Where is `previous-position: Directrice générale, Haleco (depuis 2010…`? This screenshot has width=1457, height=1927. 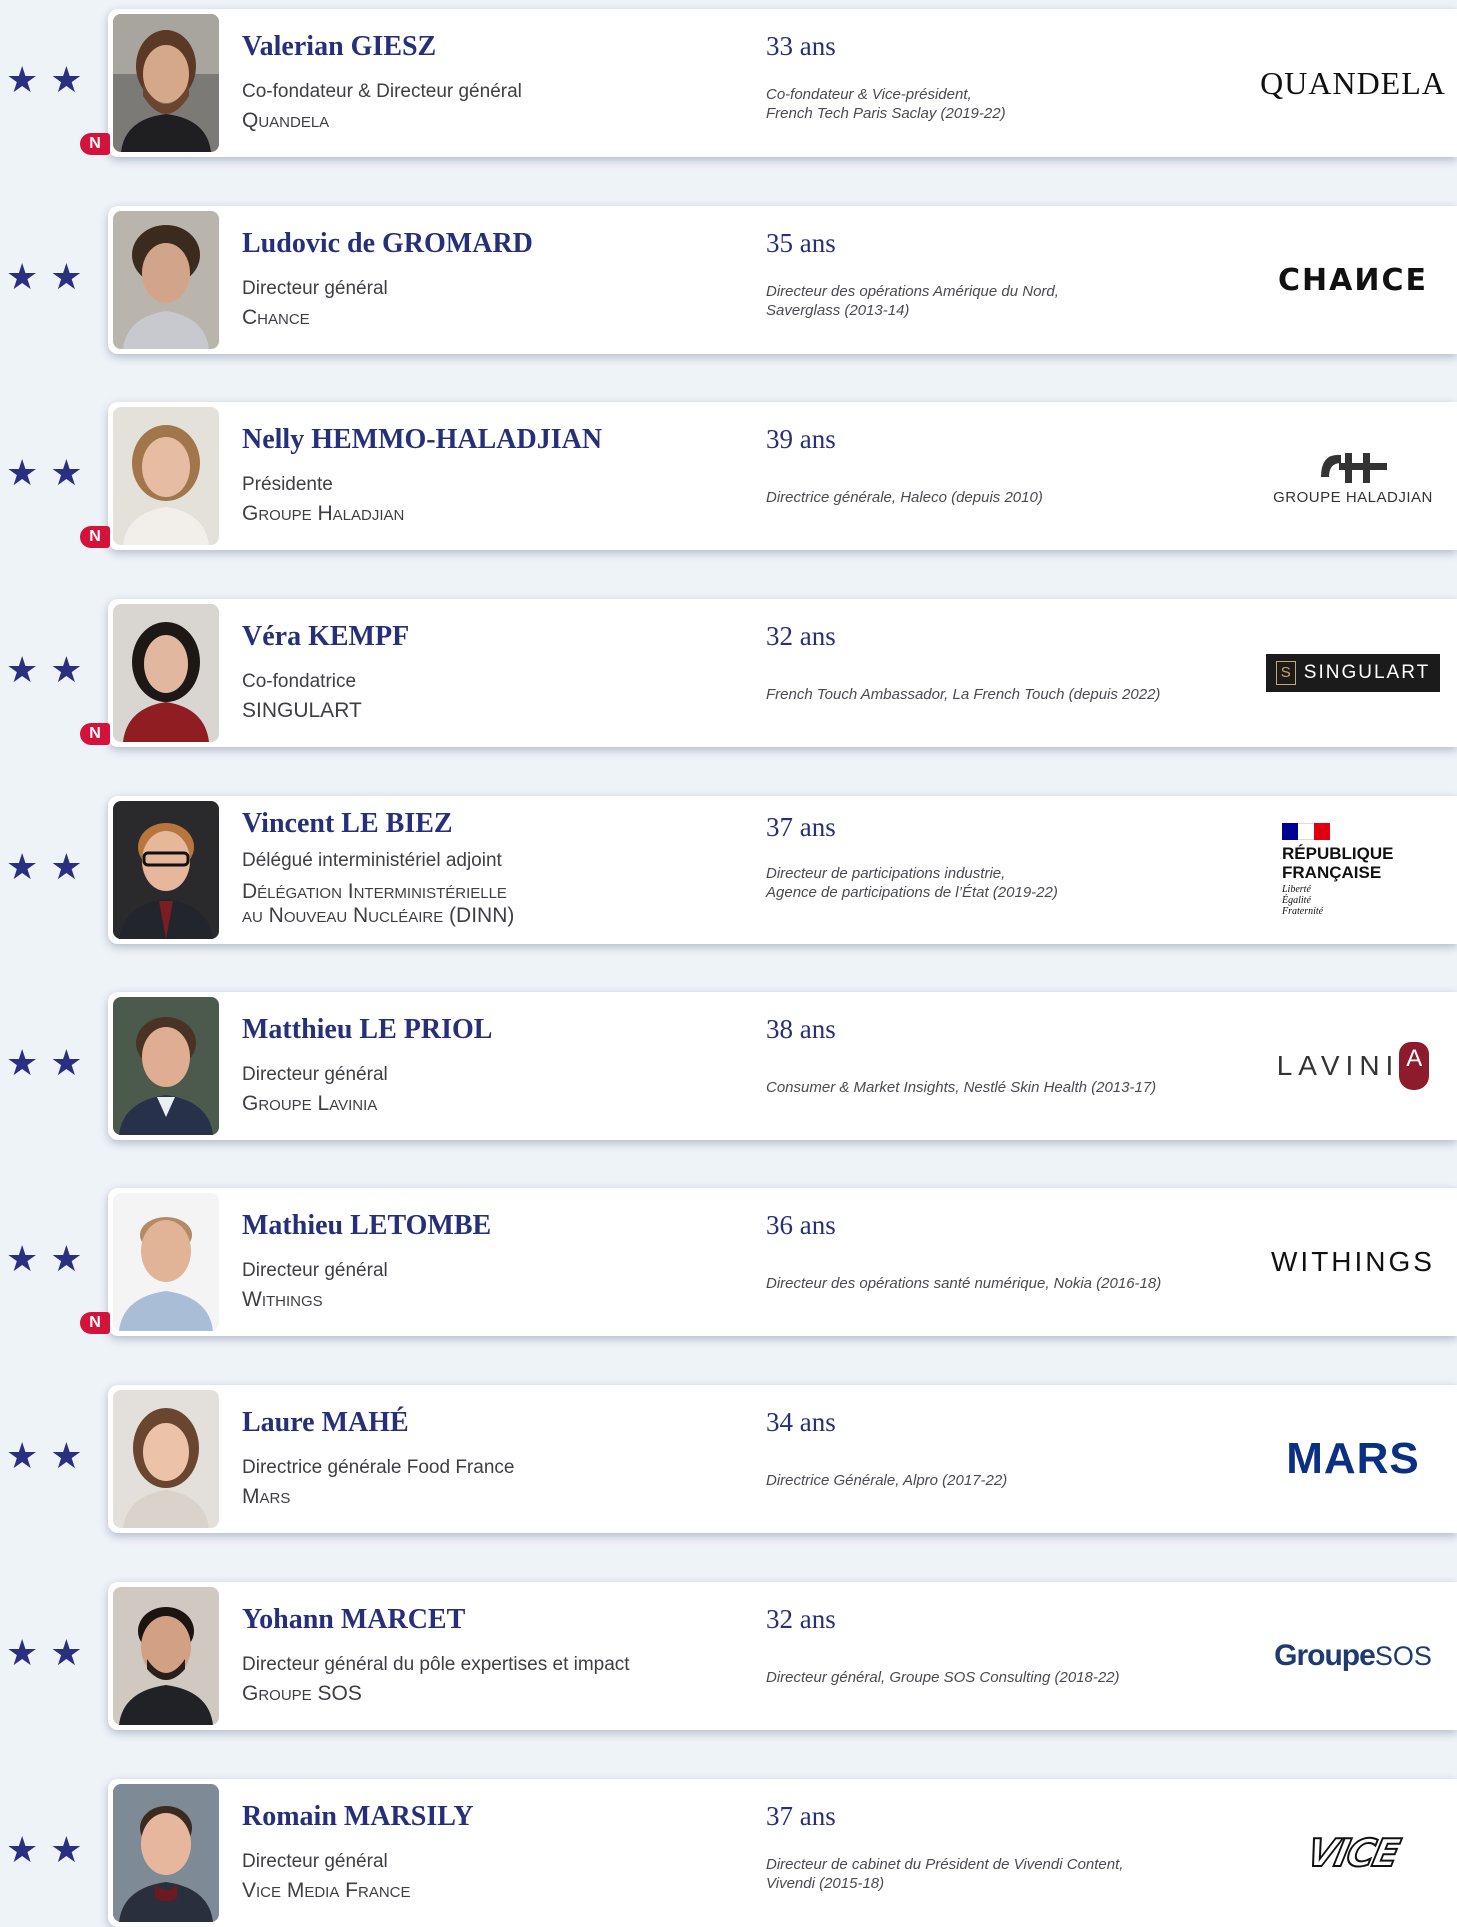
previous-position: Directrice générale, Haleco (depuis 2010… is located at coordinates (1006, 497).